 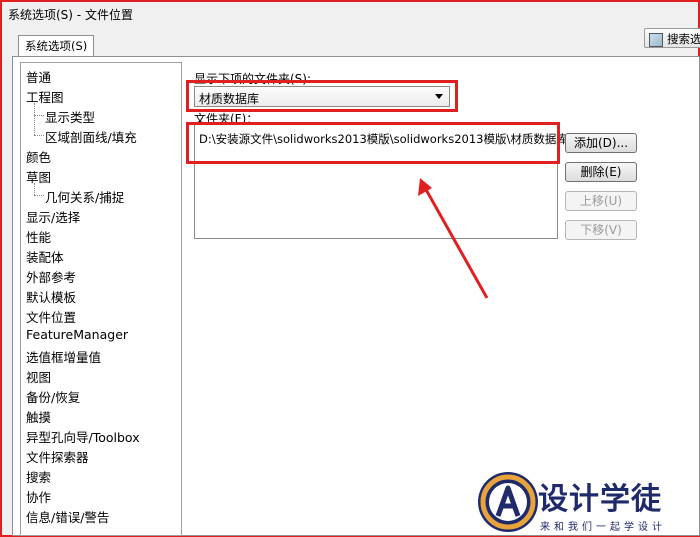 I want to click on watermark-brand: 设计学徒, so click(x=600, y=499).